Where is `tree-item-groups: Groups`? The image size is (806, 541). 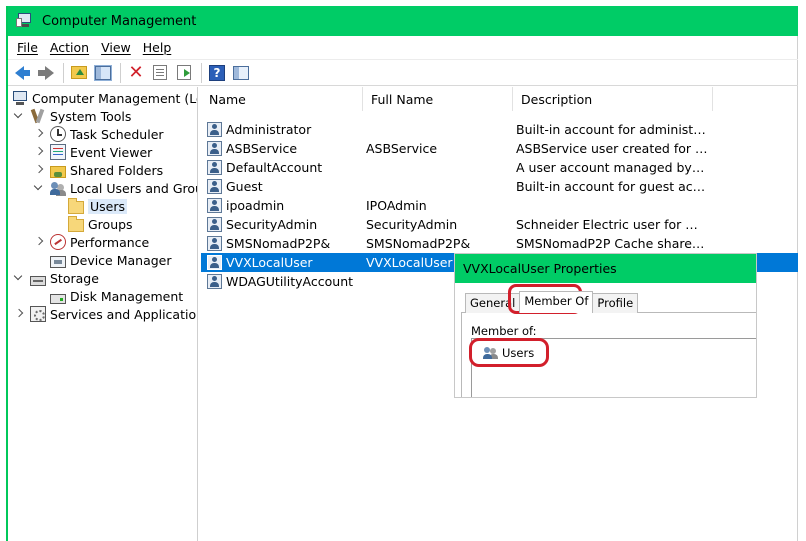
tree-item-groups: Groups is located at coordinates (100, 224).